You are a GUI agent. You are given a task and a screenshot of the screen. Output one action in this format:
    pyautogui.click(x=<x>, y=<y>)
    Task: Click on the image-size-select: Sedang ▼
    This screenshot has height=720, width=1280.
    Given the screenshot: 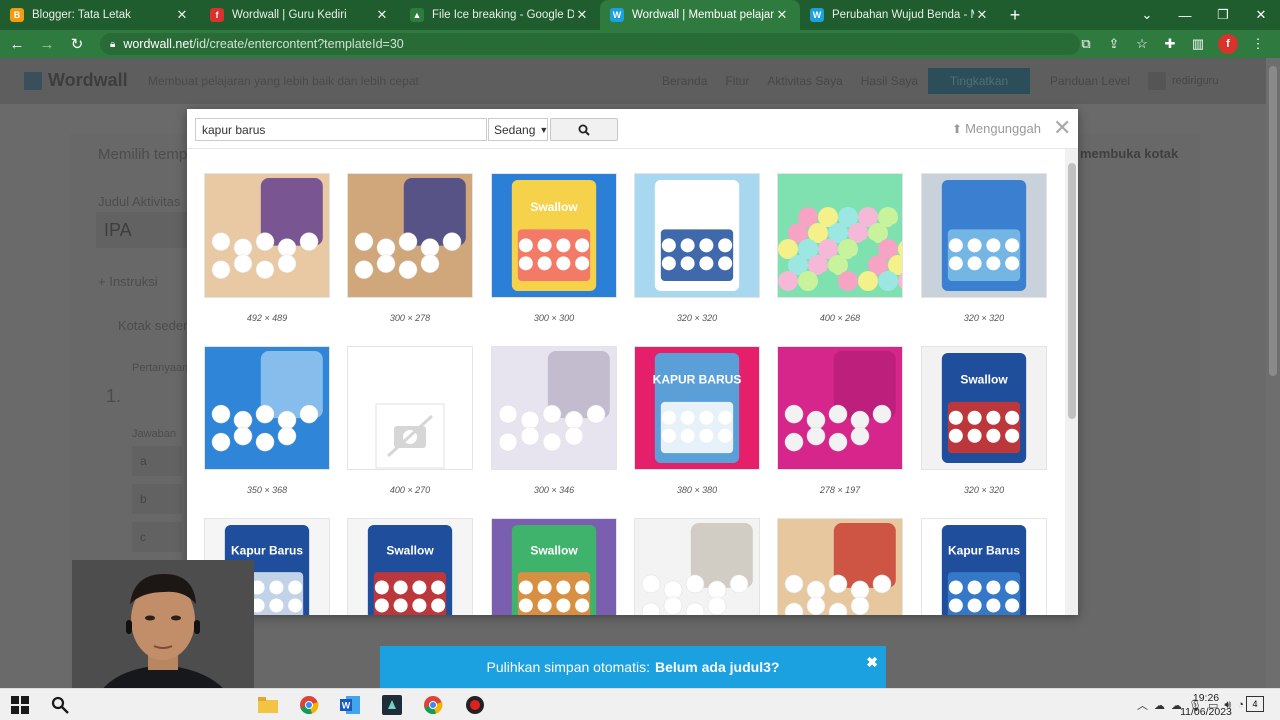 What is the action you would take?
    pyautogui.click(x=518, y=129)
    